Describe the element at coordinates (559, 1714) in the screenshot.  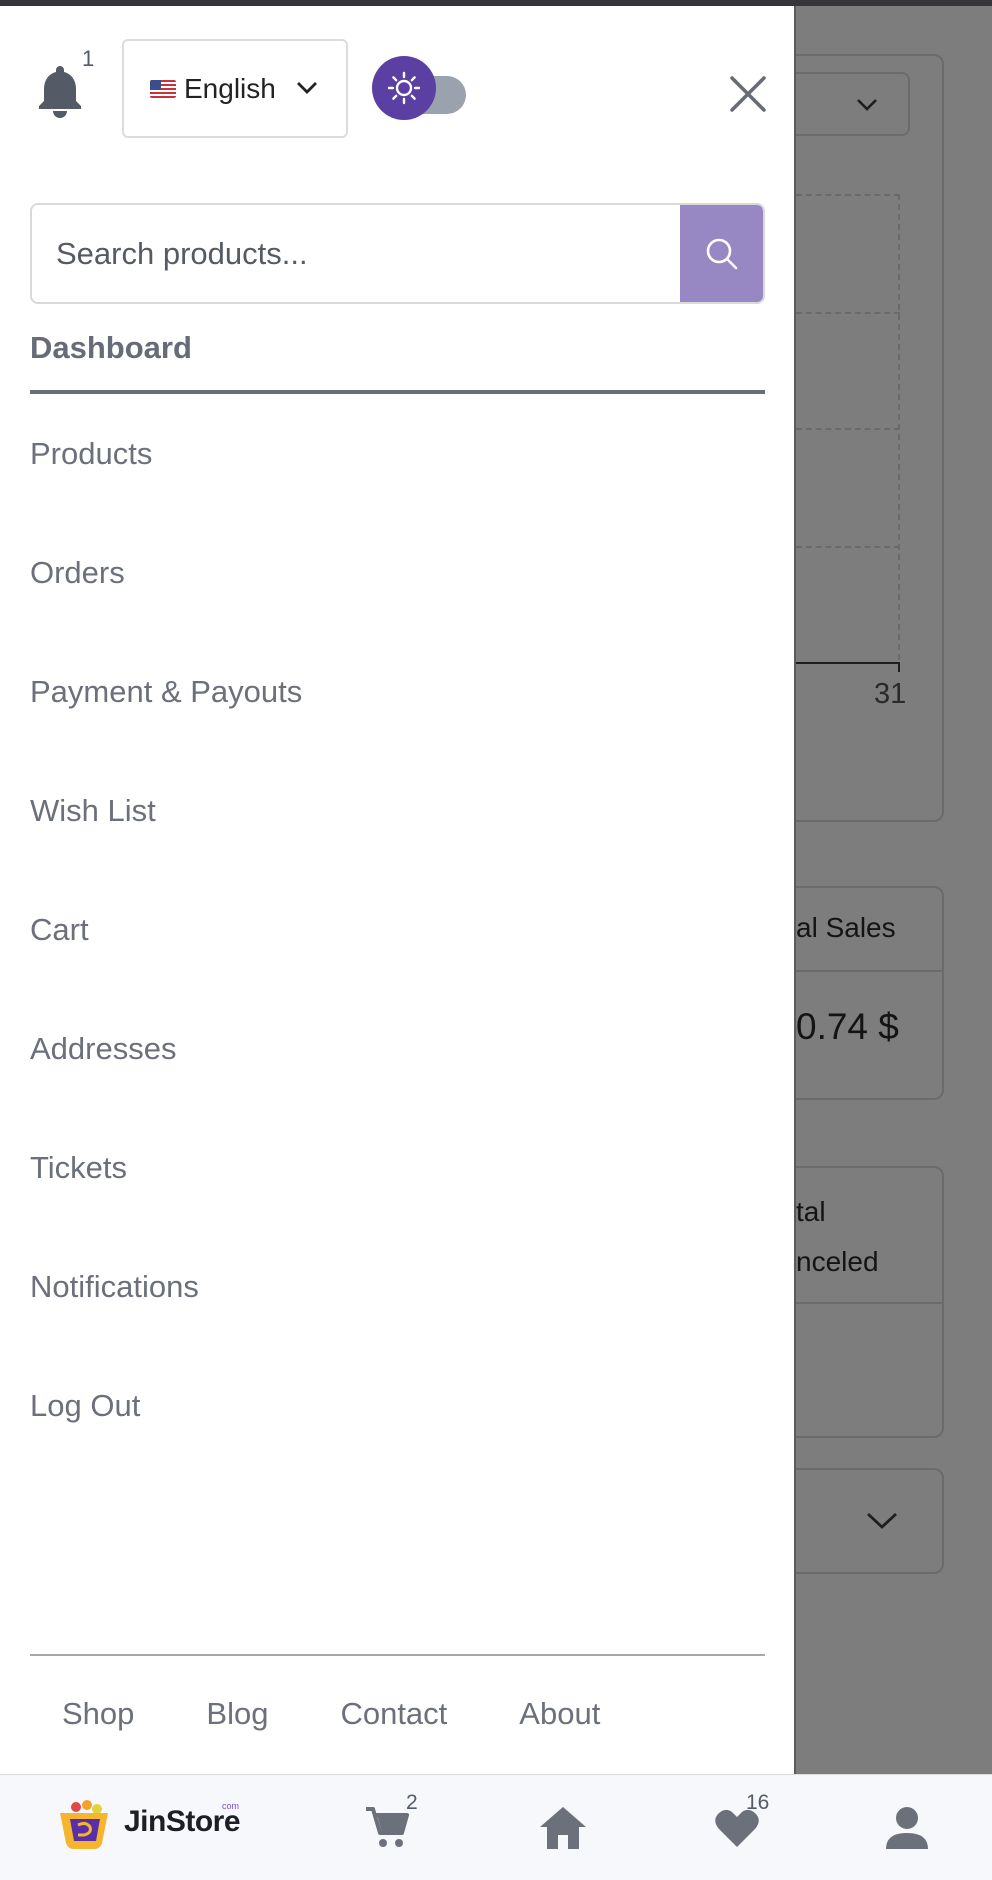
I see `footer-link-about: About` at that location.